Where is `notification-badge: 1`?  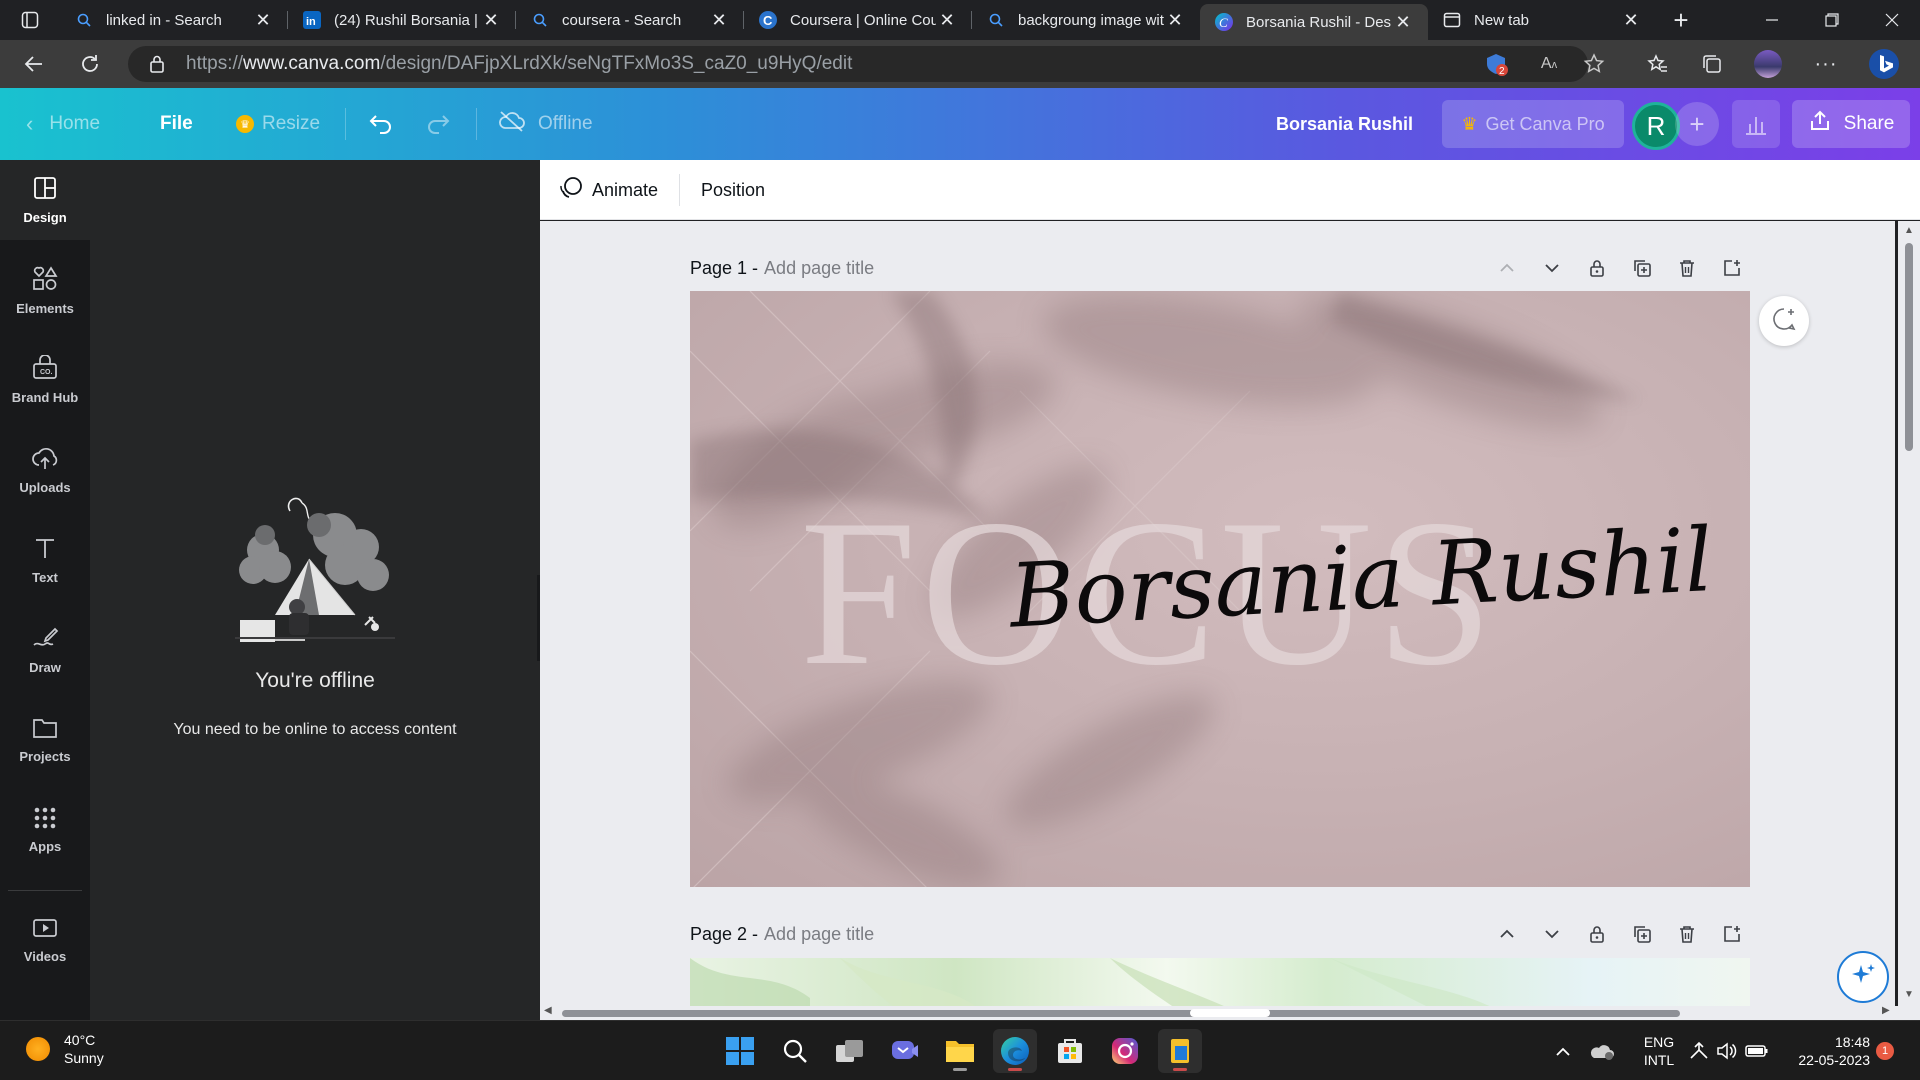 notification-badge: 1 is located at coordinates (1885, 1051).